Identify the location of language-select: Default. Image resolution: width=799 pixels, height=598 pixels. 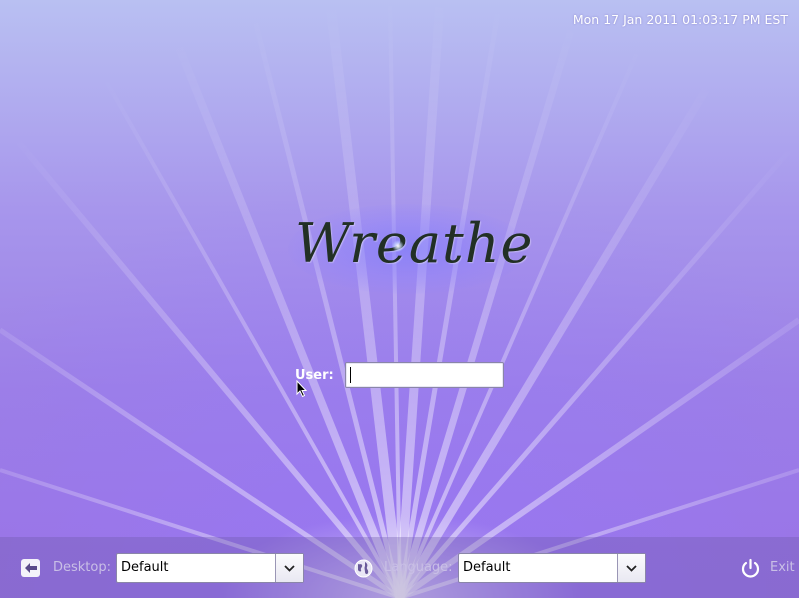
(552, 568).